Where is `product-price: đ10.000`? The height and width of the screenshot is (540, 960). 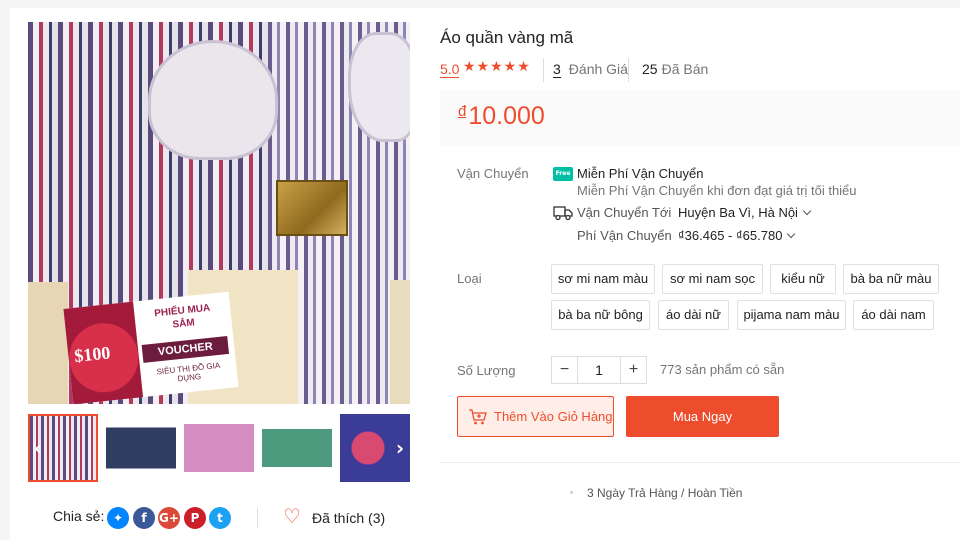 product-price: đ10.000 is located at coordinates (501, 116).